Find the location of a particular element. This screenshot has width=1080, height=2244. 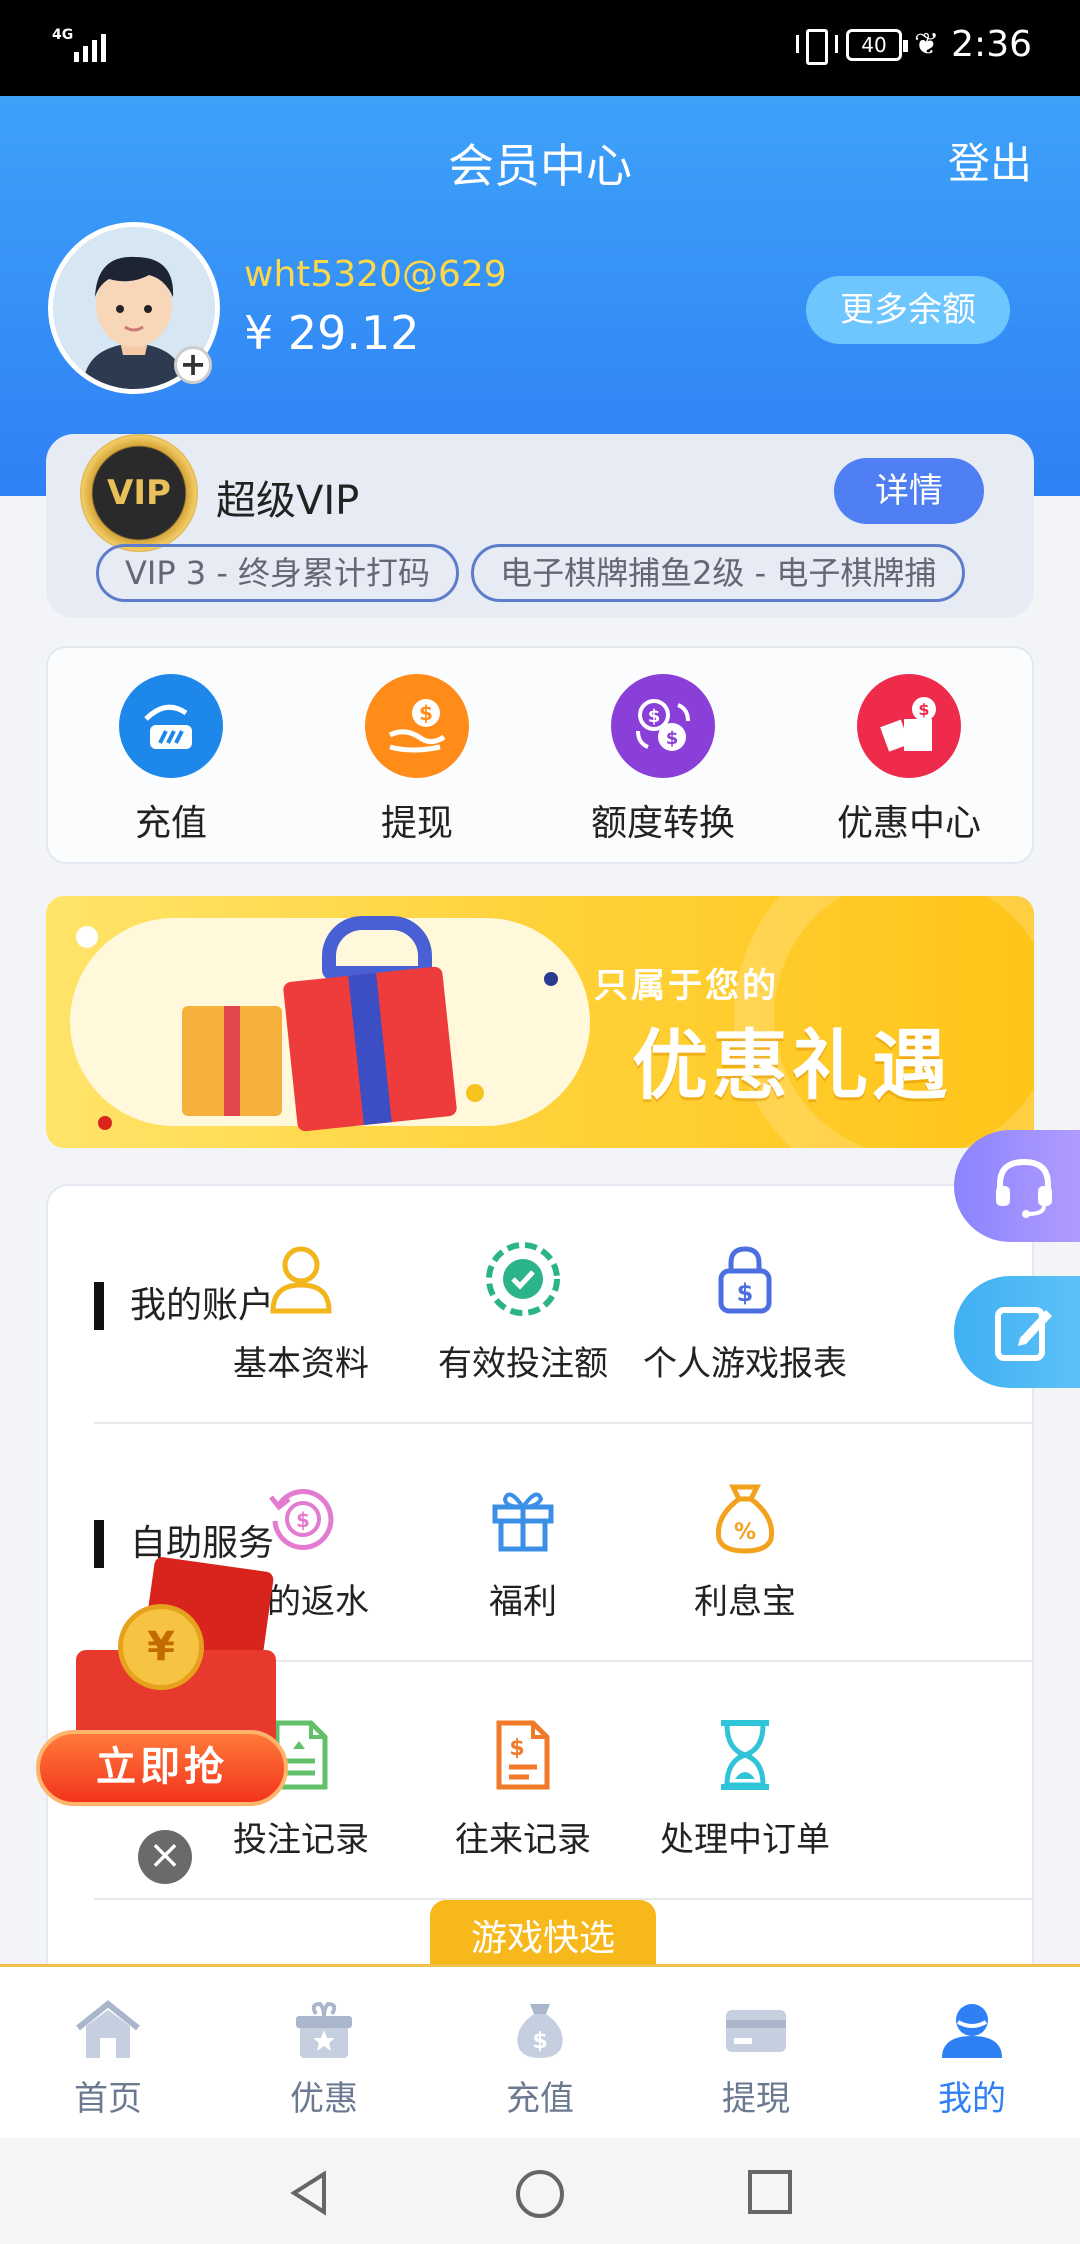

menu-label: 处理中订单 is located at coordinates (745, 1836).